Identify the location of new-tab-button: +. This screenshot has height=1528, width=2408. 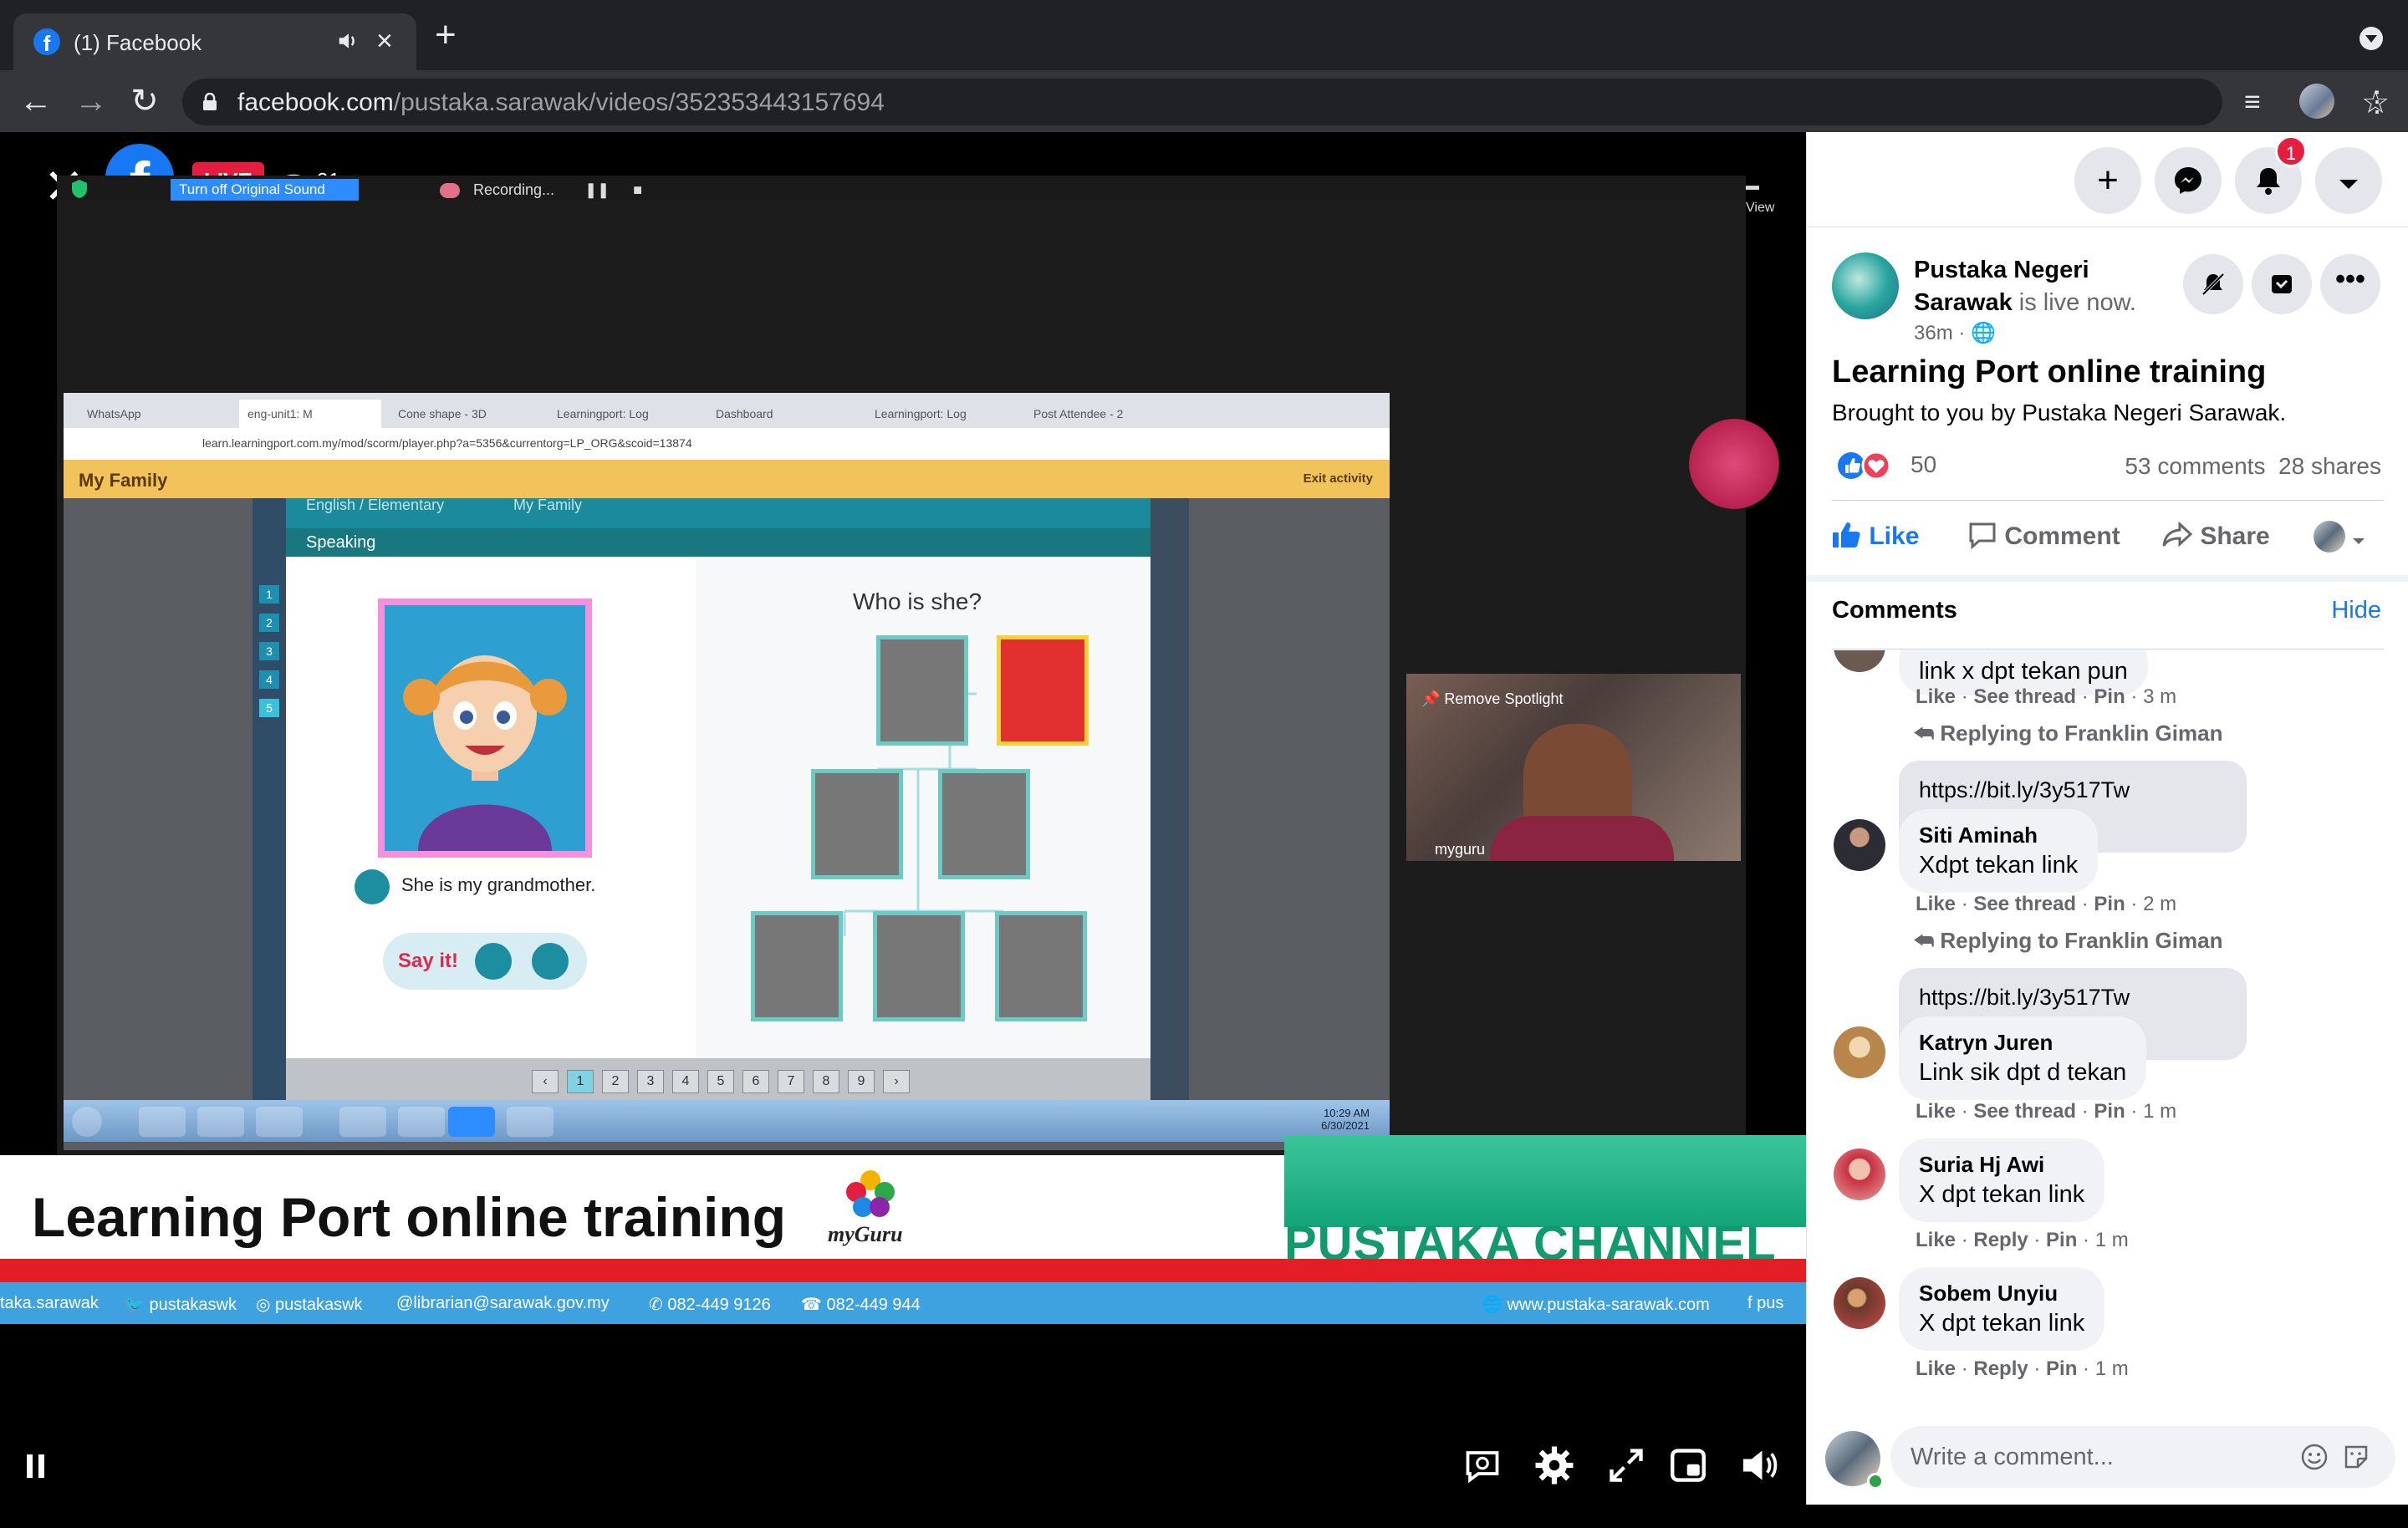
(446, 35).